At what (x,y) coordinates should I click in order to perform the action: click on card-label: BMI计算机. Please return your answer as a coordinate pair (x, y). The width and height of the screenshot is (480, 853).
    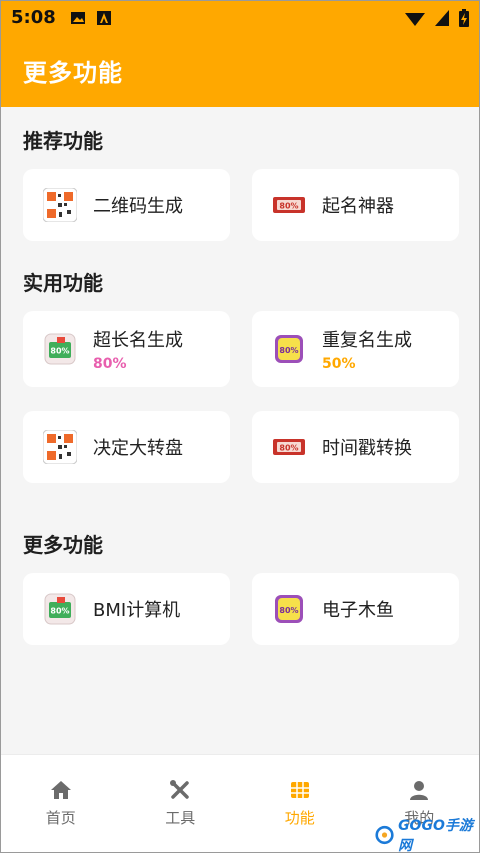
    Looking at the image, I should click on (137, 610).